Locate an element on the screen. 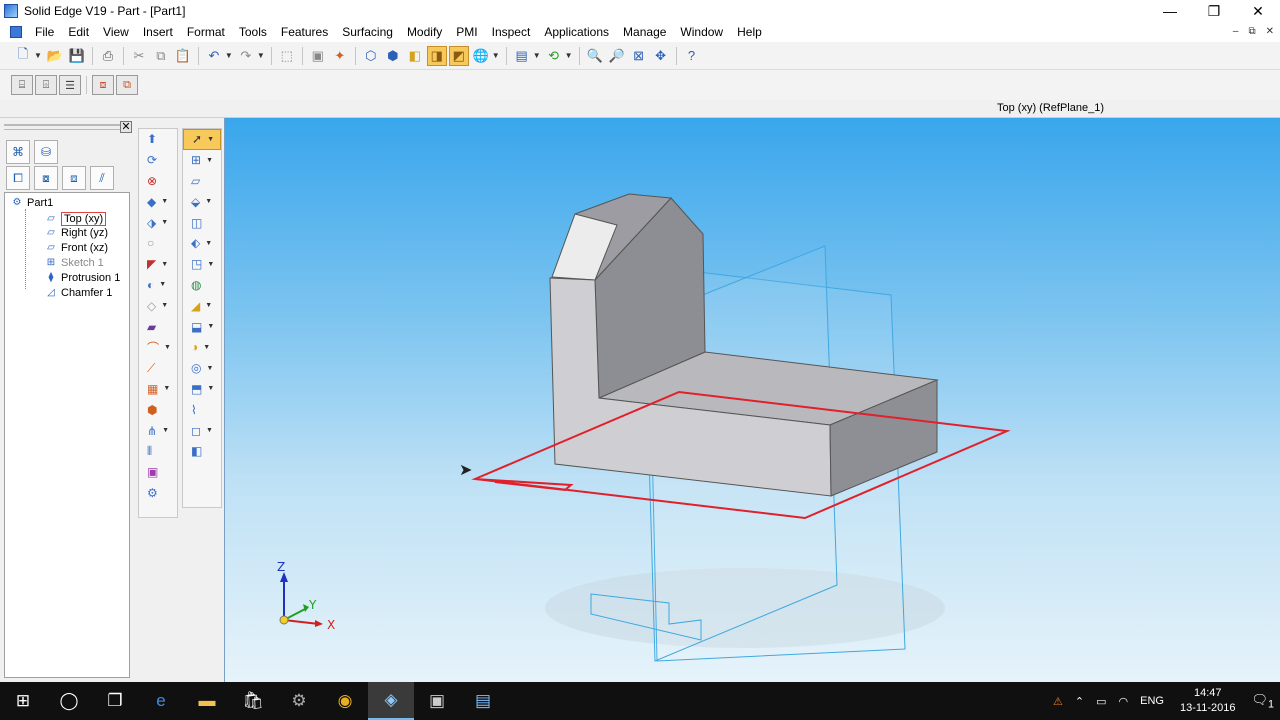 This screenshot has height=720, width=1280. view-style-icon: 🌐 is located at coordinates (481, 56).